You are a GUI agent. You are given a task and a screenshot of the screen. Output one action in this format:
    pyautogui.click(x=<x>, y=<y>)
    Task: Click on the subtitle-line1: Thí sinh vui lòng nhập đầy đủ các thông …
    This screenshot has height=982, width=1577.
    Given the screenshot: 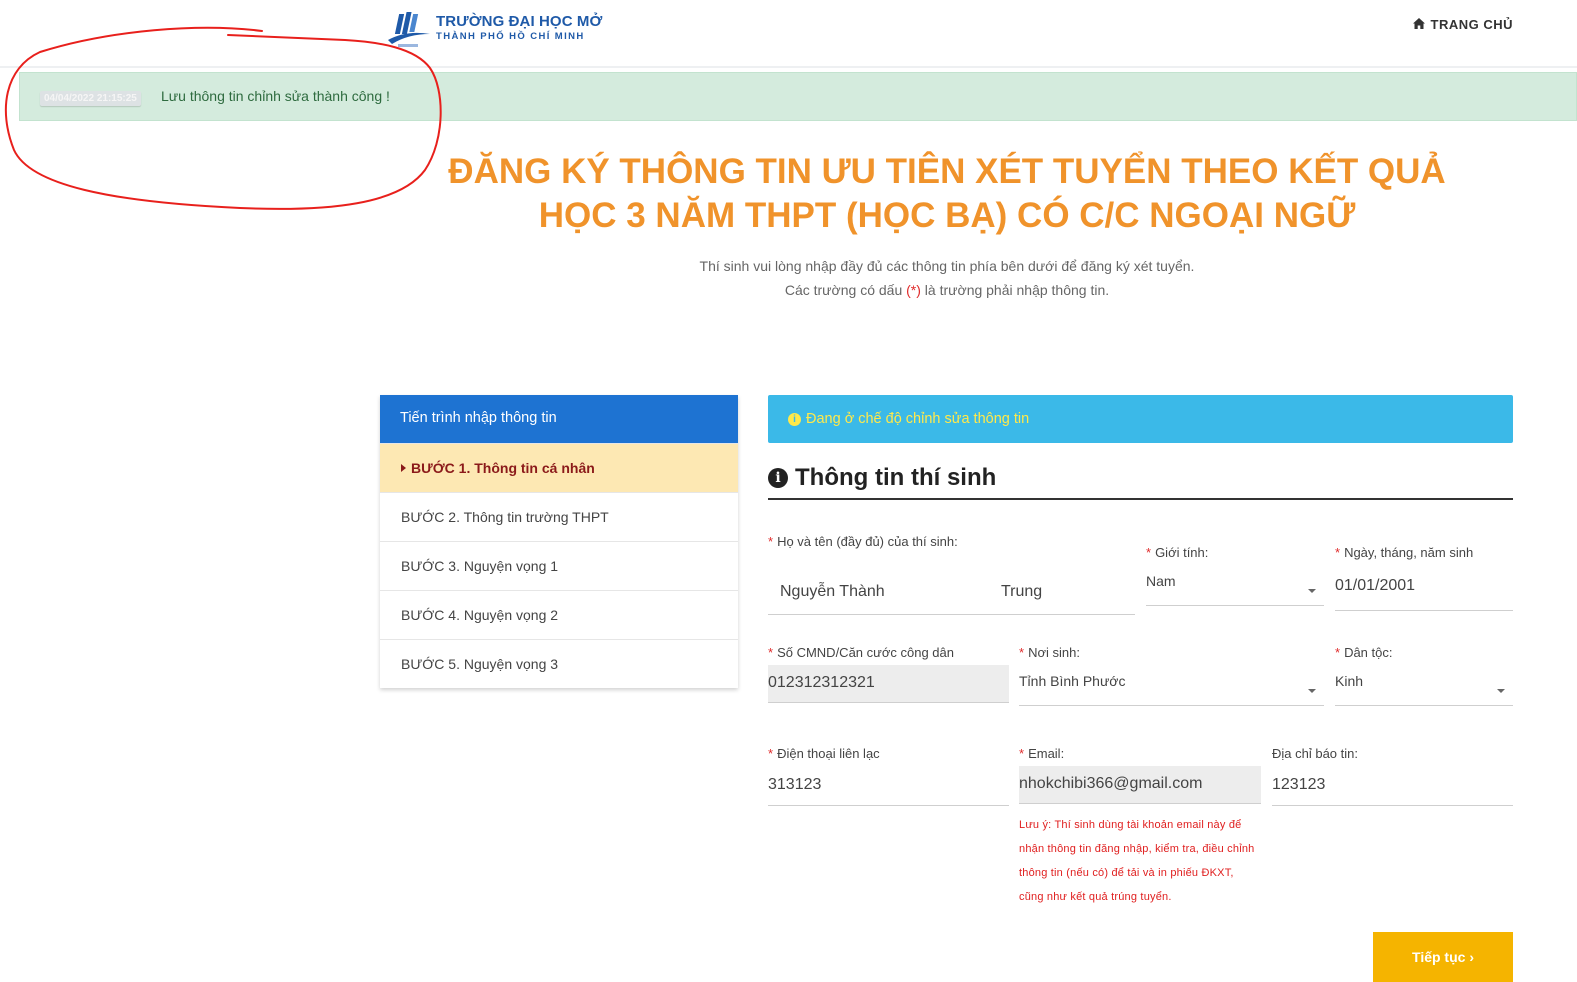 What is the action you would take?
    pyautogui.click(x=947, y=266)
    